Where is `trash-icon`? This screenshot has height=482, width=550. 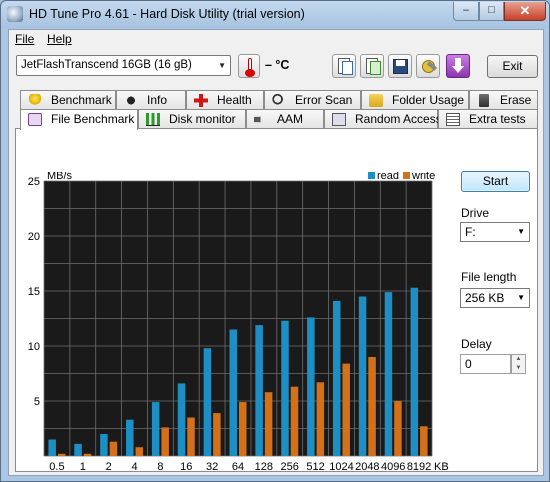
trash-icon is located at coordinates (484, 100).